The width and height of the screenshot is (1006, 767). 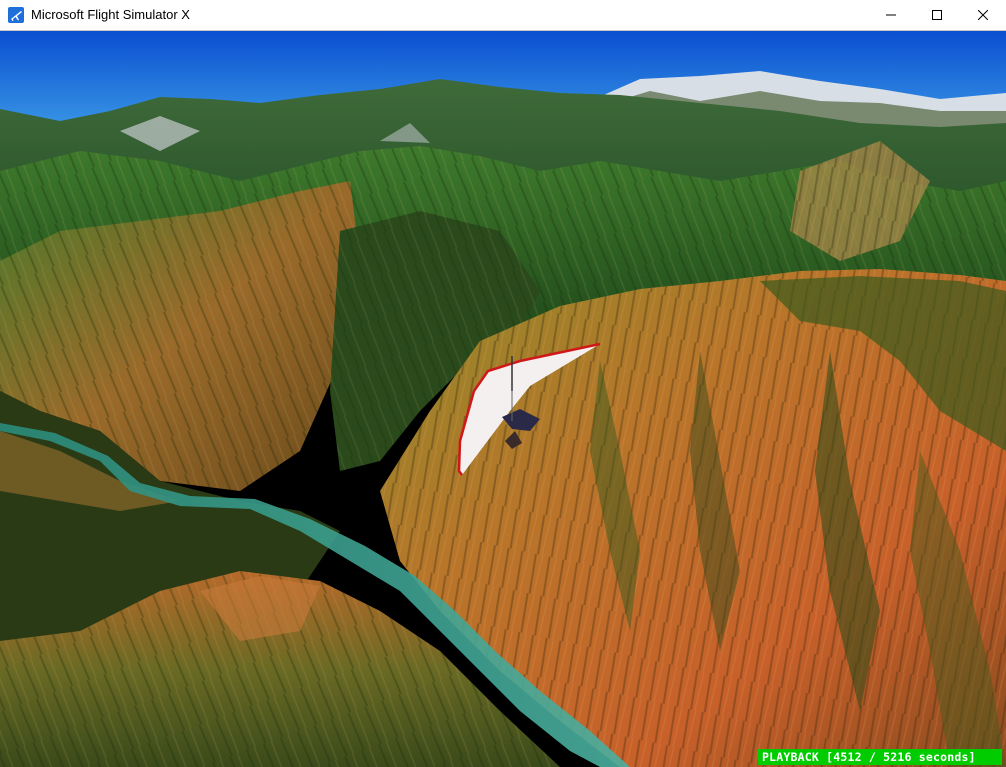 I want to click on minimize-icon, so click(x=891, y=15).